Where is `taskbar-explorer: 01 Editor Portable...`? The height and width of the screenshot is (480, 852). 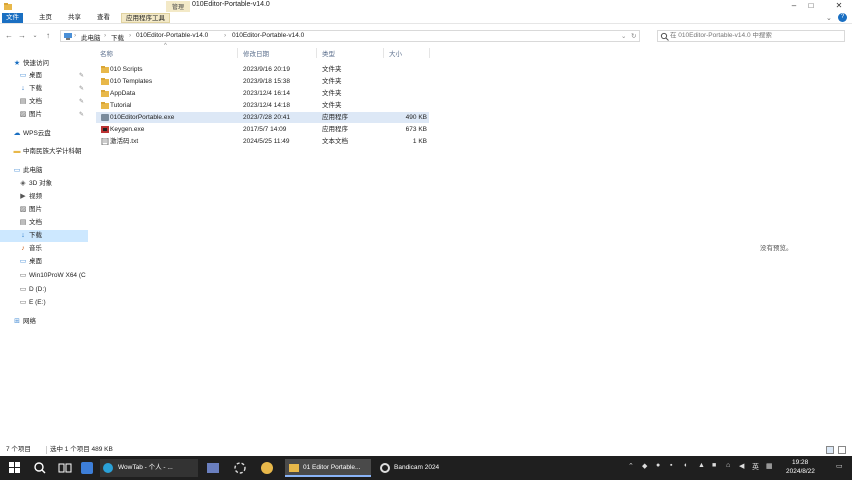 taskbar-explorer: 01 Editor Portable... is located at coordinates (328, 468).